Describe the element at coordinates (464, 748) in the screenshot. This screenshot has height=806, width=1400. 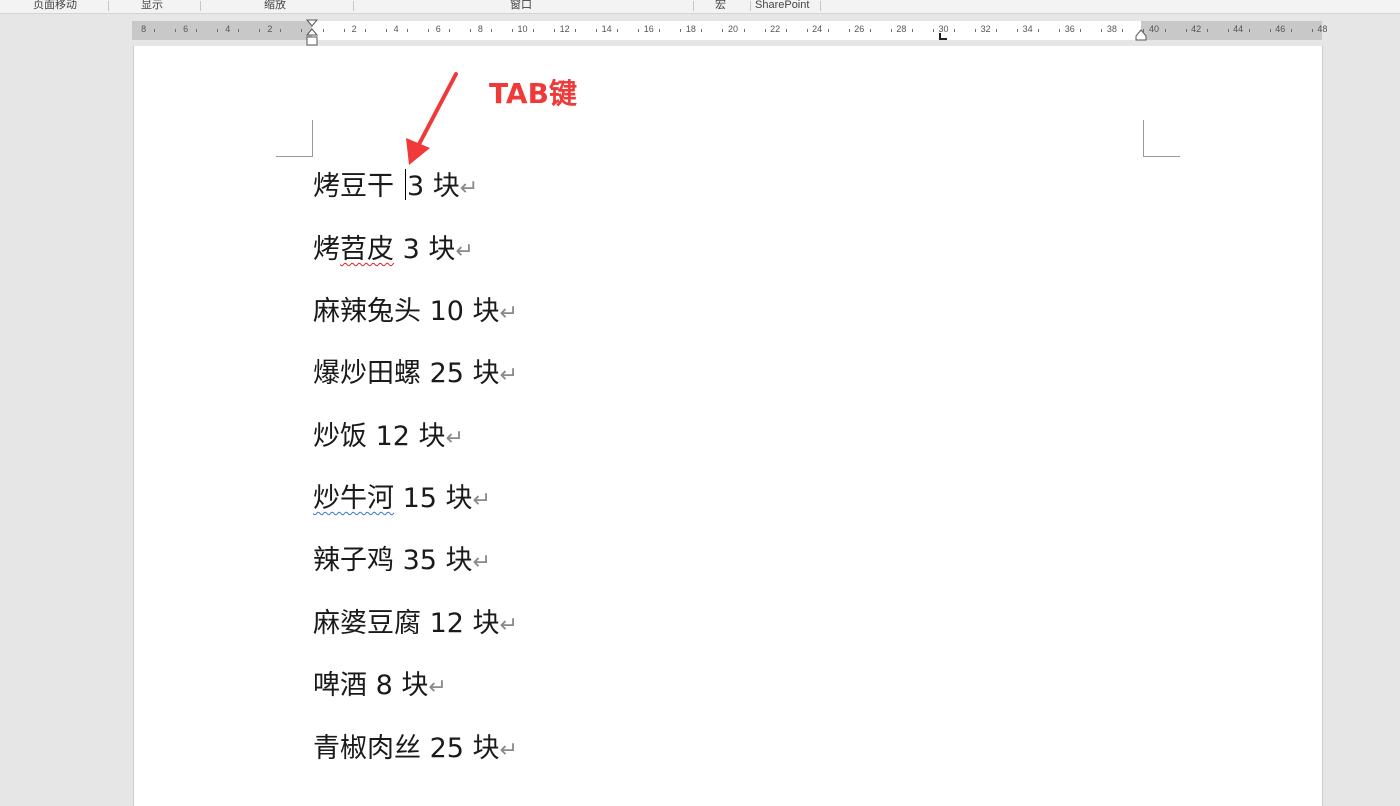
I see `item-price: 25 块` at that location.